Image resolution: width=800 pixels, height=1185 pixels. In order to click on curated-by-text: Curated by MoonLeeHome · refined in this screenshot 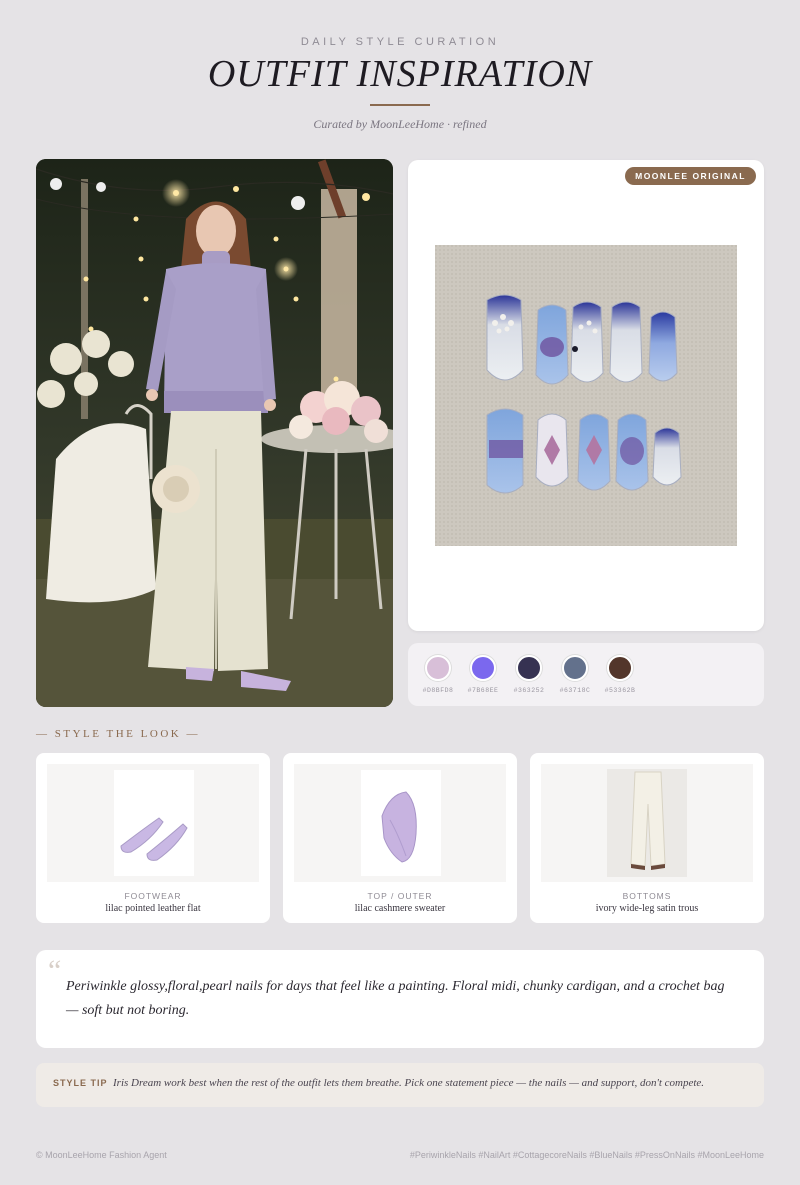, I will do `click(400, 124)`.